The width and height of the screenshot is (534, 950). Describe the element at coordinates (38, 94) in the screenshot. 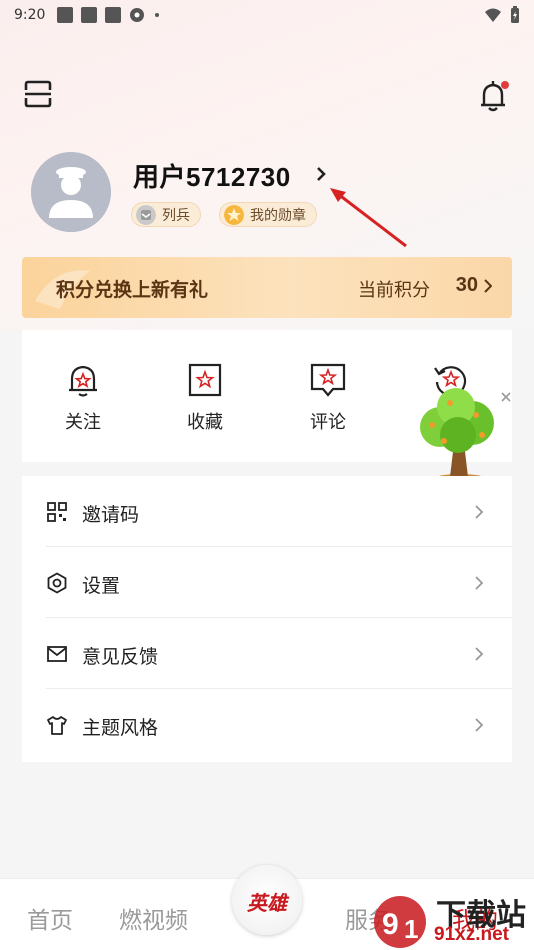

I see `scan-icon` at that location.